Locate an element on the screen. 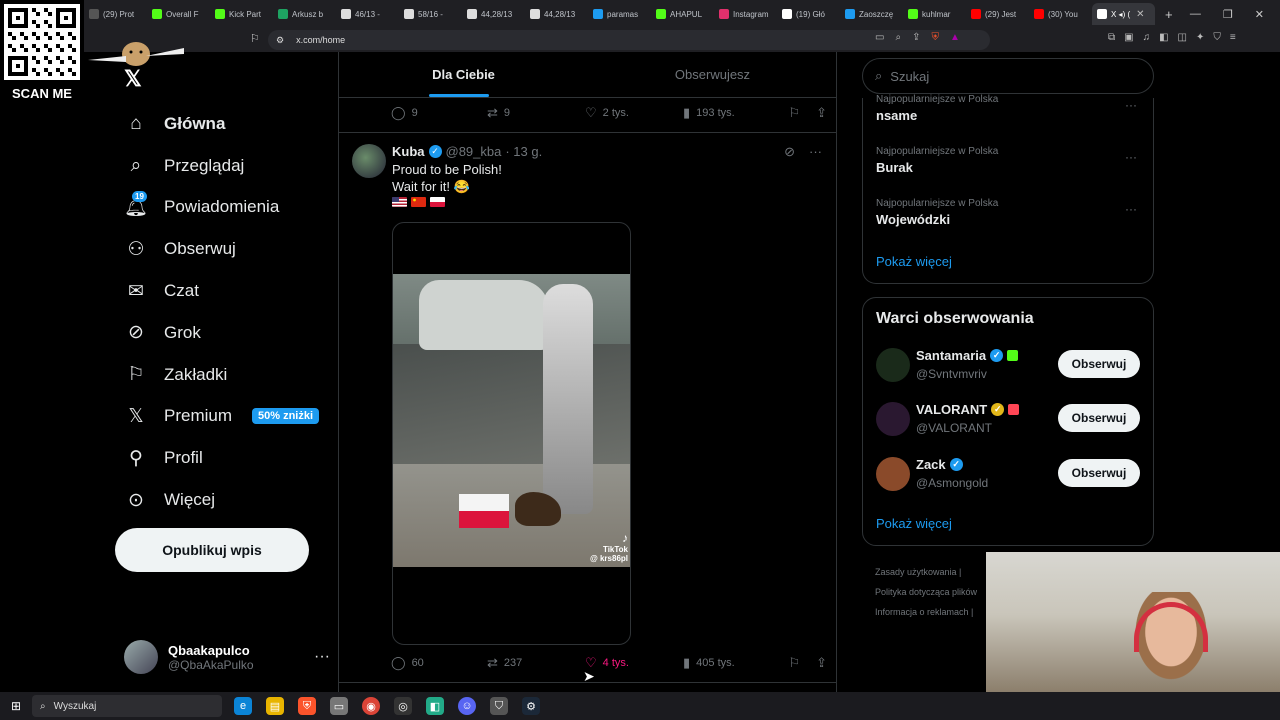 This screenshot has width=1280, height=720. reply-button: ◯ 60 is located at coordinates (439, 663).